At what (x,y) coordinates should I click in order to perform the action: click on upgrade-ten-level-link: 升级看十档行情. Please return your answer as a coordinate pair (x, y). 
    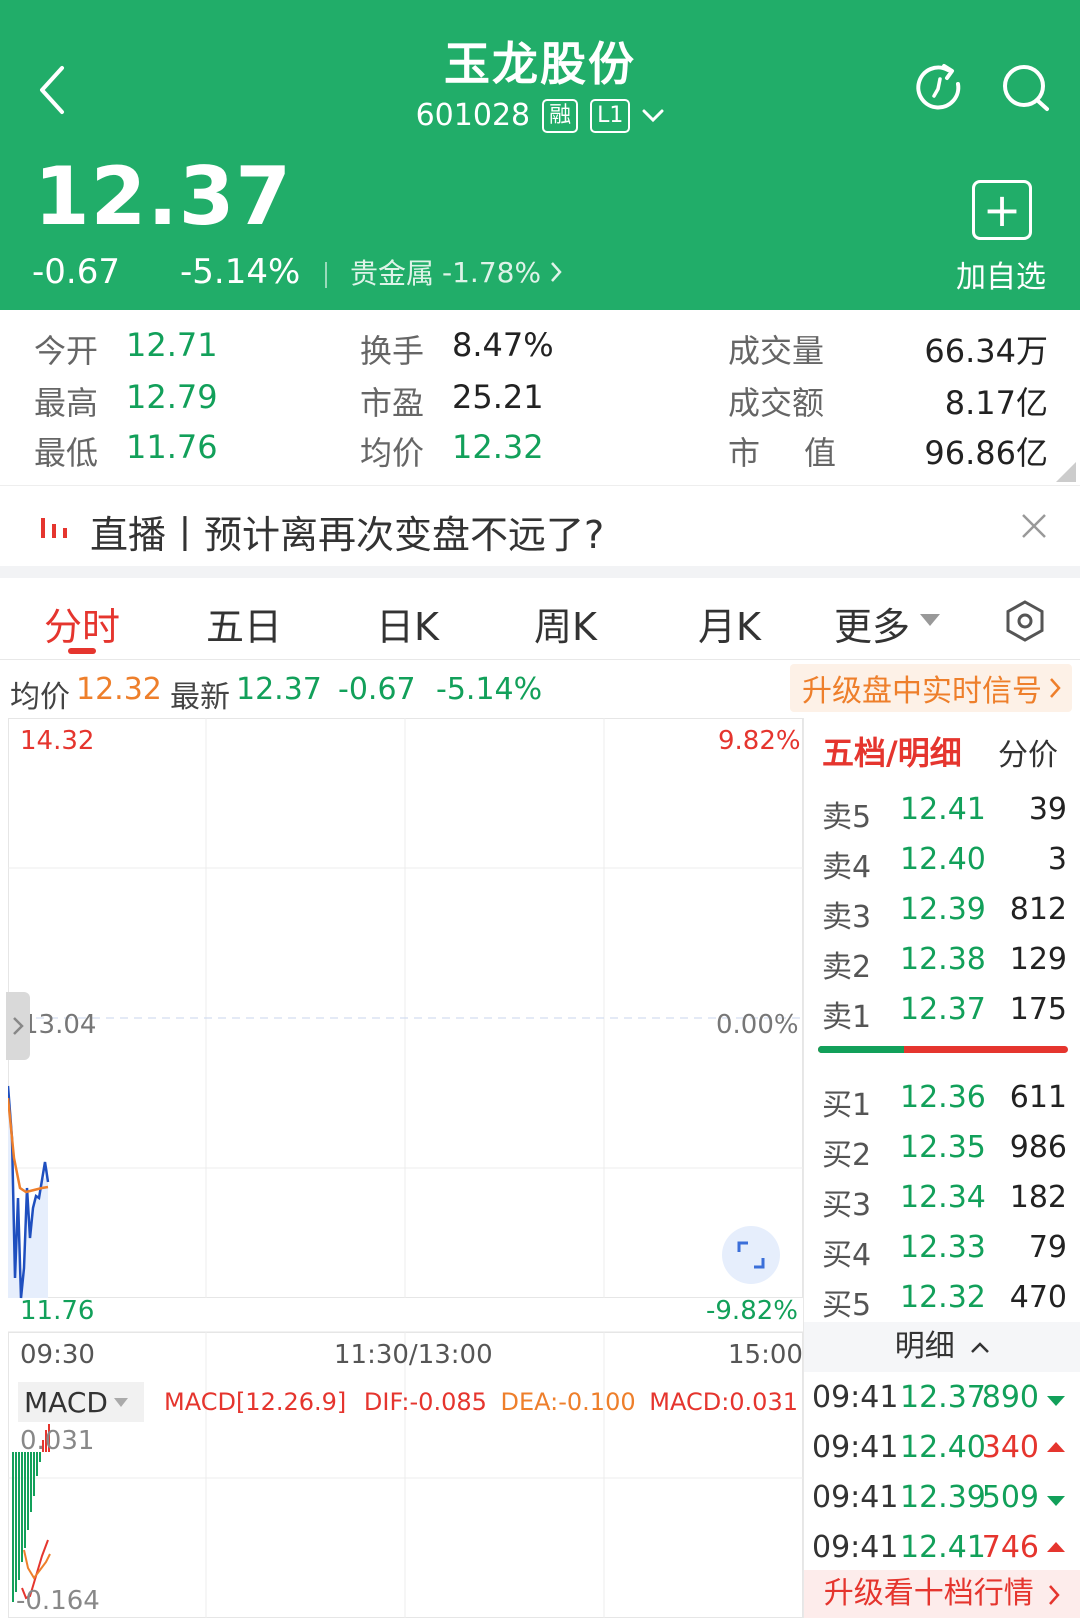
    Looking at the image, I should click on (942, 1594).